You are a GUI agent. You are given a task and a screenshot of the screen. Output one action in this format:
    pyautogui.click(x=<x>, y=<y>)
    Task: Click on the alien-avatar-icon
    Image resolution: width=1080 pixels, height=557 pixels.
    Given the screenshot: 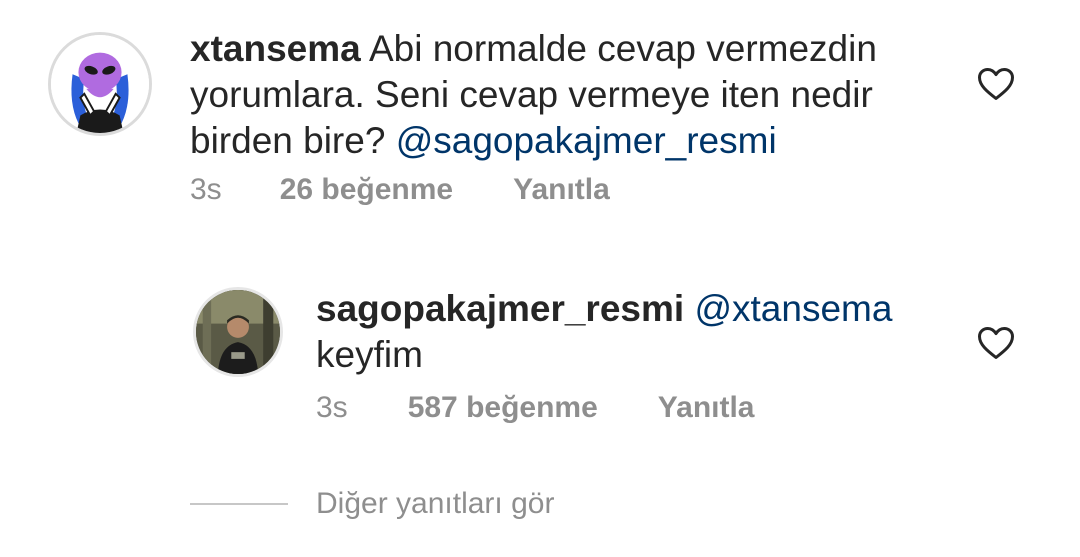 What is the action you would take?
    pyautogui.click(x=100, y=84)
    